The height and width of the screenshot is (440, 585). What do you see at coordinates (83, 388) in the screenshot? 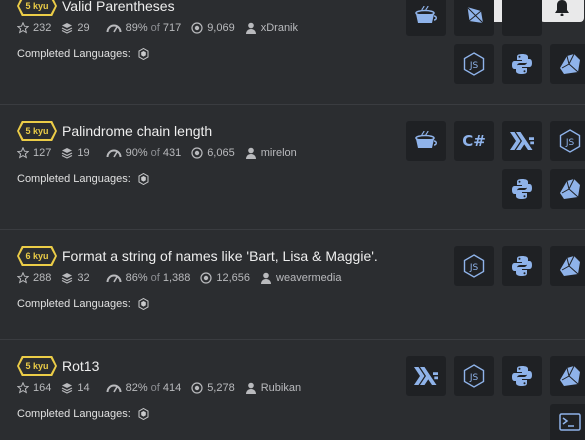
I see `collections-count: 14` at bounding box center [83, 388].